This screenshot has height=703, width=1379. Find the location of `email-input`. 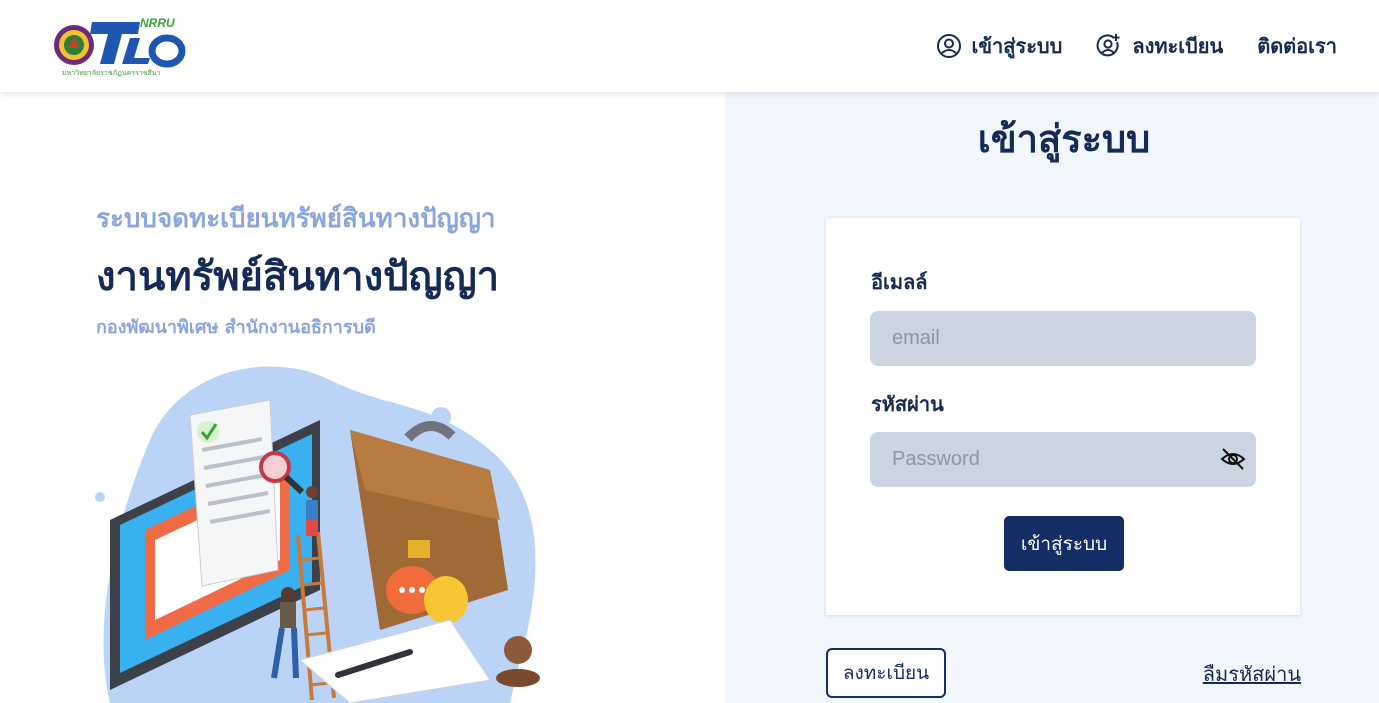

email-input is located at coordinates (1063, 338).